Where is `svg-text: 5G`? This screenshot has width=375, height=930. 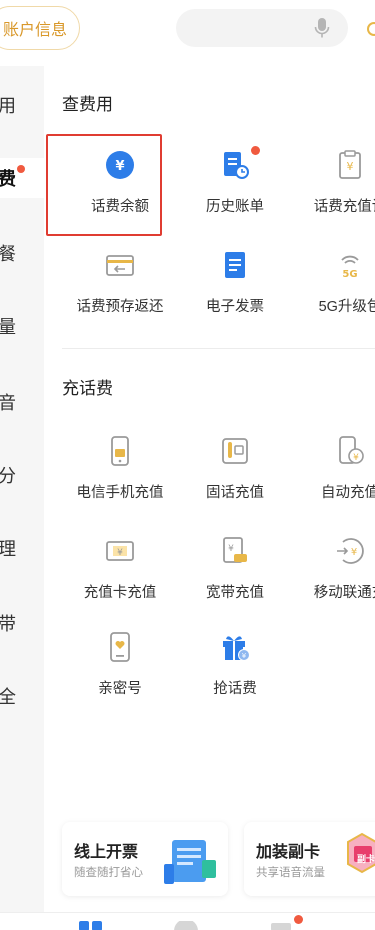
svg-text: 5G is located at coordinates (349, 274).